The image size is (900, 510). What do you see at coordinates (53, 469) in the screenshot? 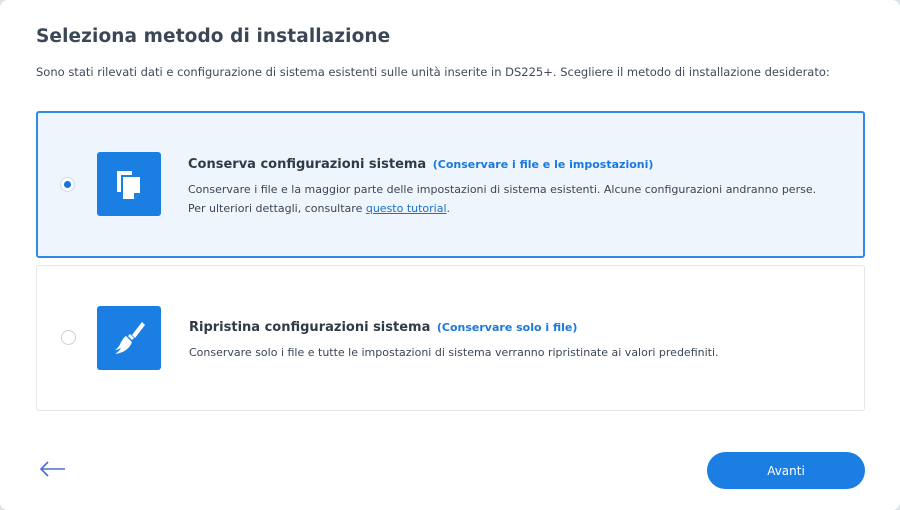
I see `arrow-left-icon` at bounding box center [53, 469].